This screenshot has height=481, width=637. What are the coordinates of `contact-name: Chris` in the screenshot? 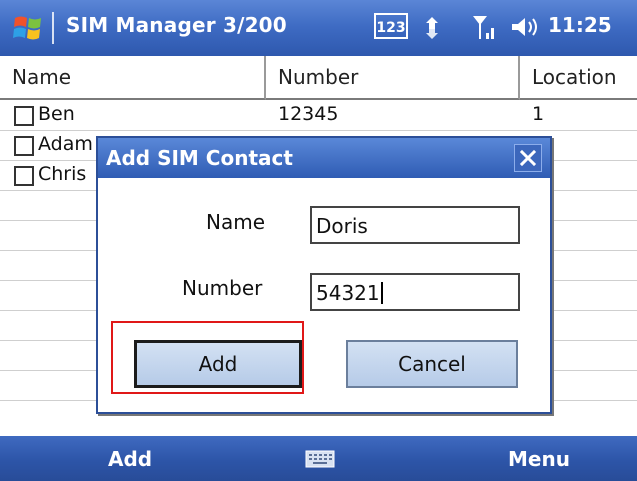 It's located at (62, 174).